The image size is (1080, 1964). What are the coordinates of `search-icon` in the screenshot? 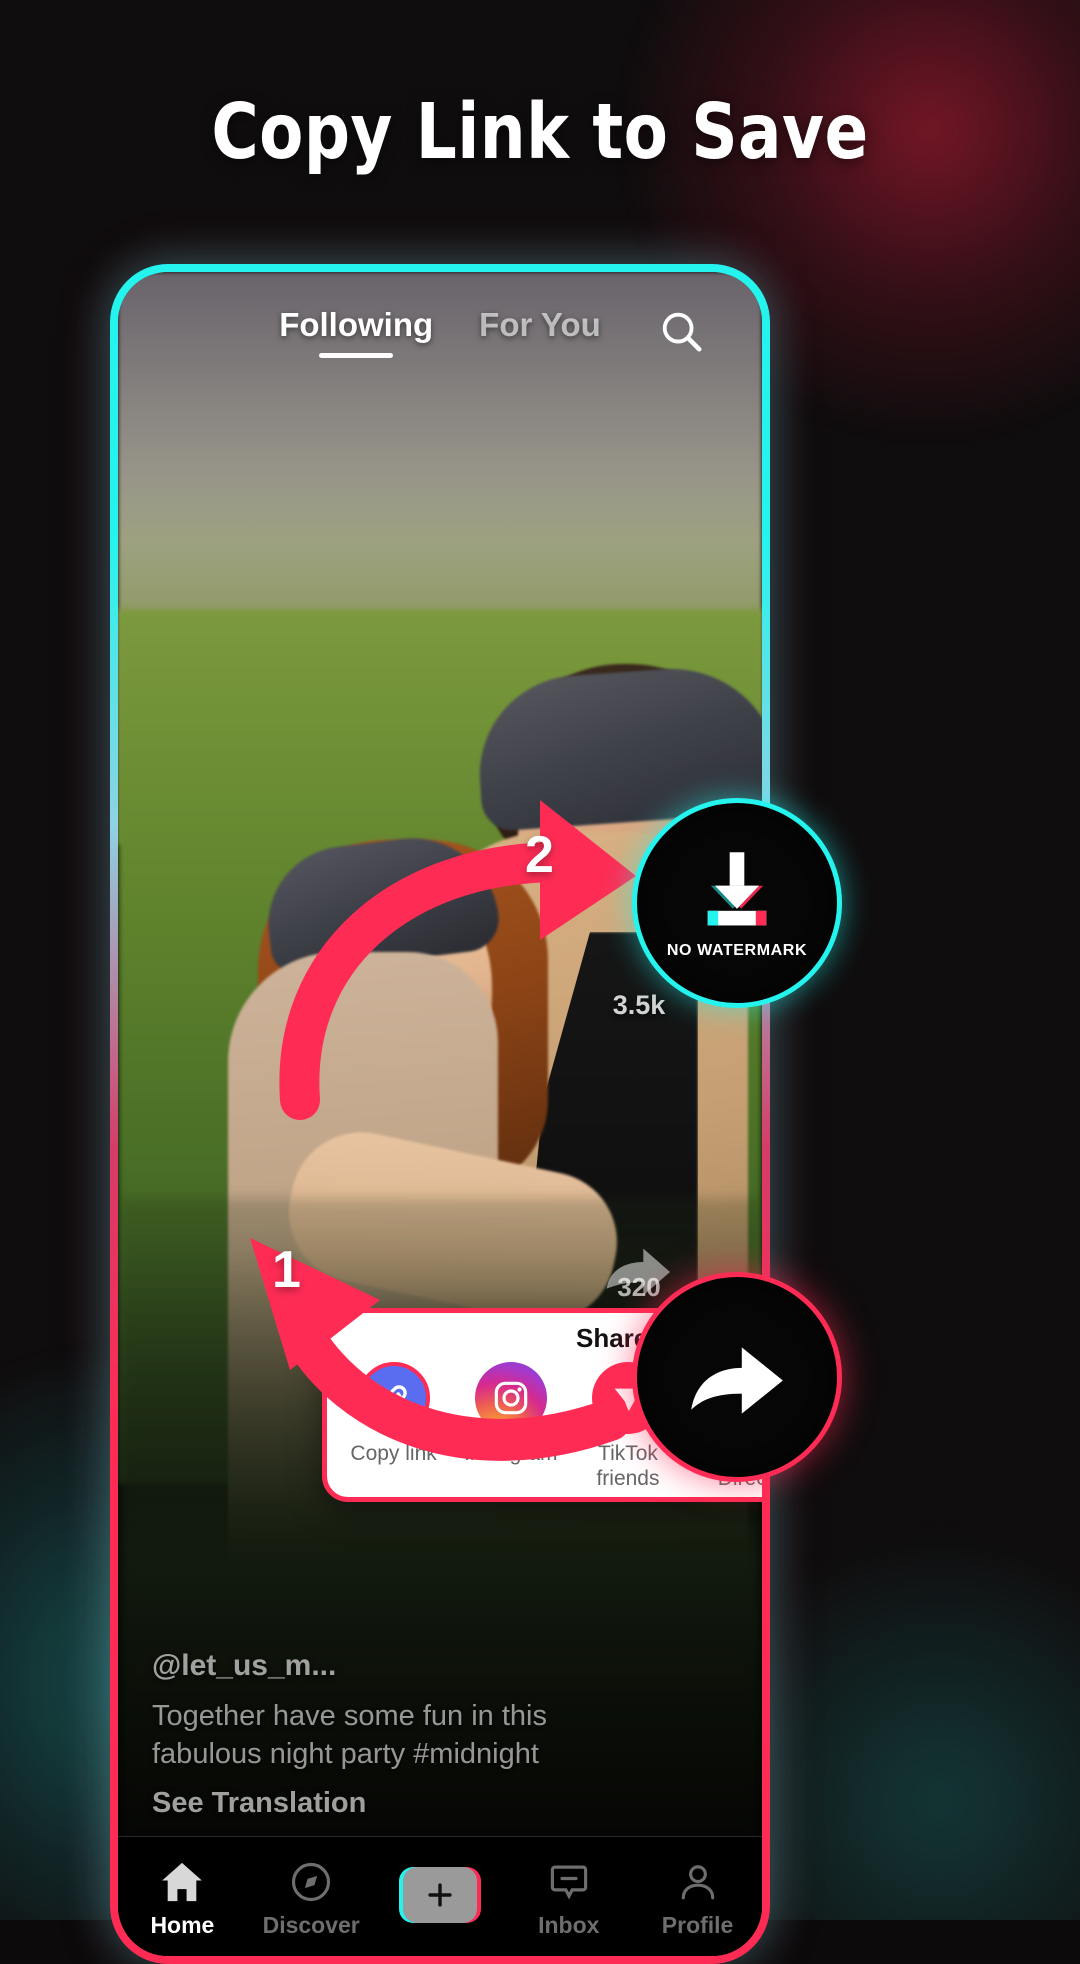 It's located at (681, 331).